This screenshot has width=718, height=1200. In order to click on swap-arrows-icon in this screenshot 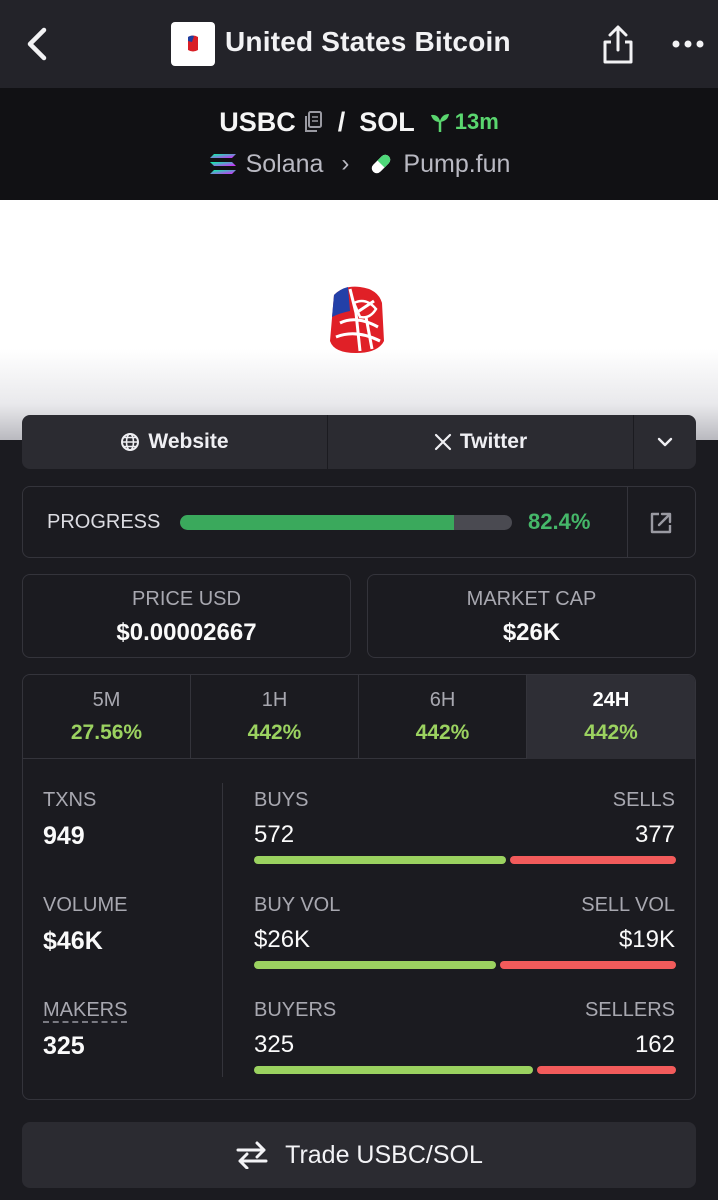, I will do `click(252, 1155)`.